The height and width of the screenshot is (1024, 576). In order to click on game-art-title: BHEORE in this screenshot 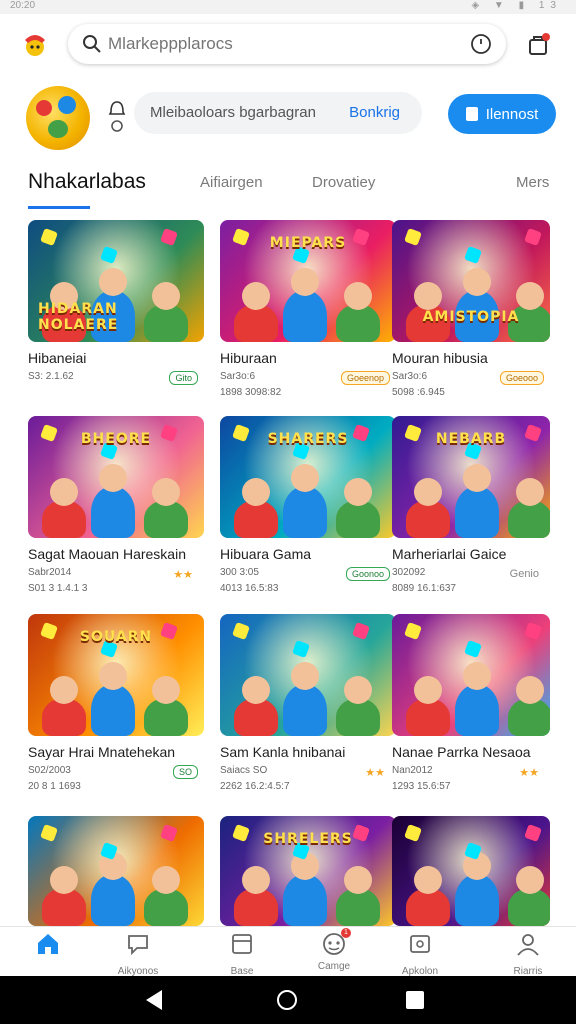, I will do `click(116, 439)`.